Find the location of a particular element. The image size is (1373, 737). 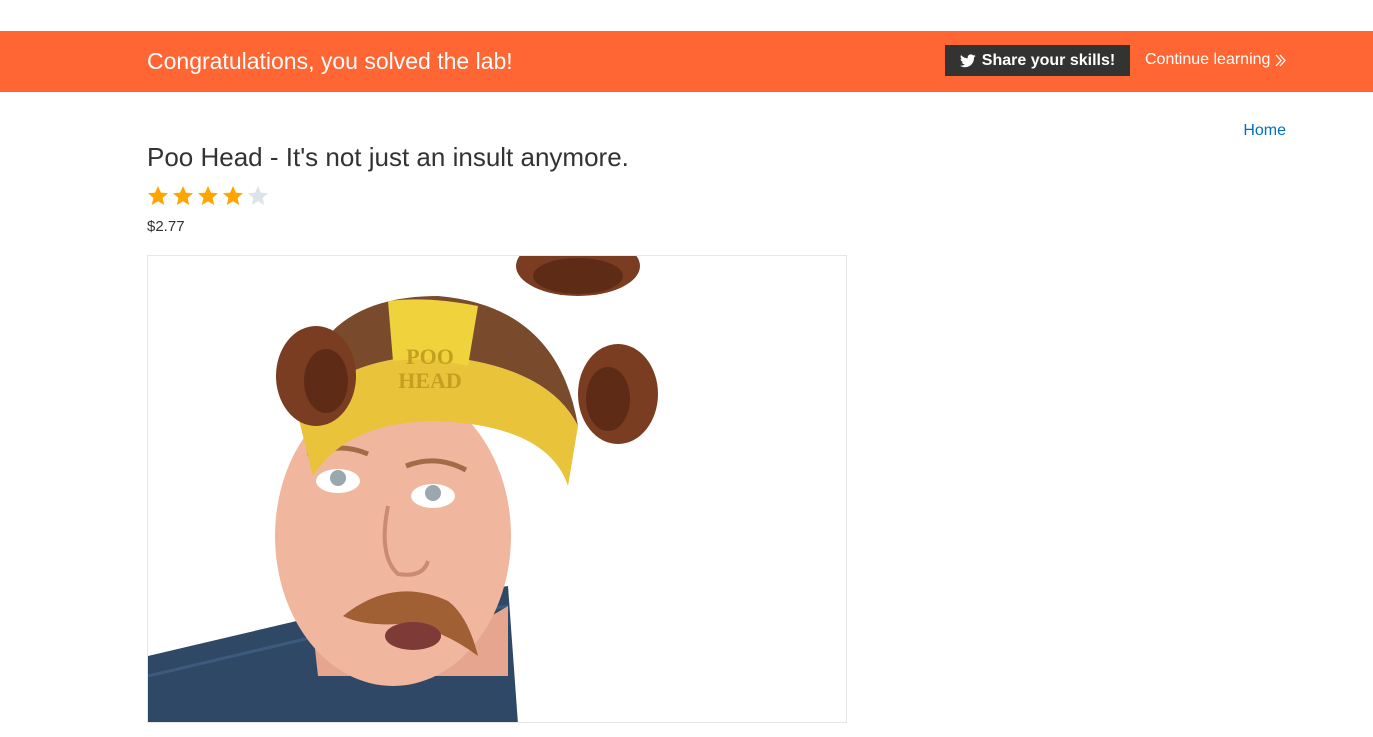

hat-text-poo: POO is located at coordinates (430, 356).